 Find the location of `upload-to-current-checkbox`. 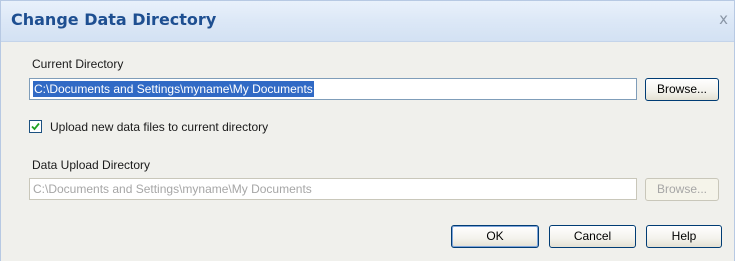

upload-to-current-checkbox is located at coordinates (35, 126).